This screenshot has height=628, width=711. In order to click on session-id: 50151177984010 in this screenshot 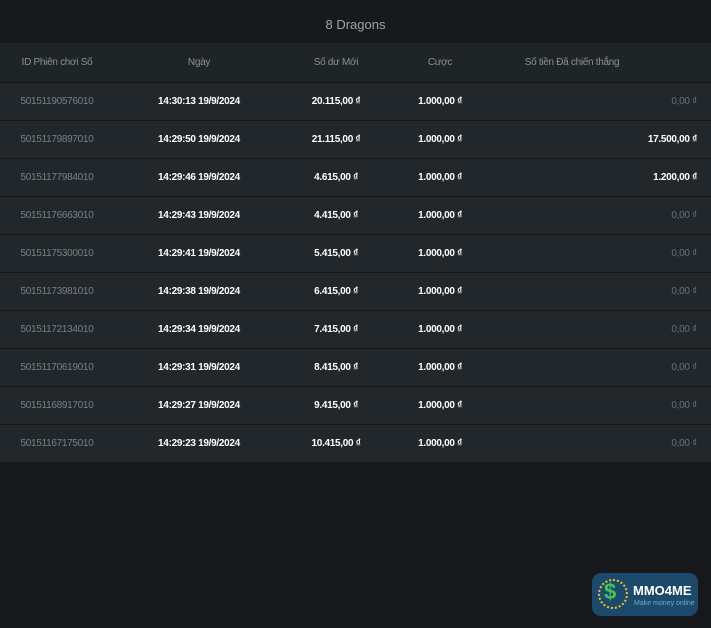, I will do `click(57, 177)`.